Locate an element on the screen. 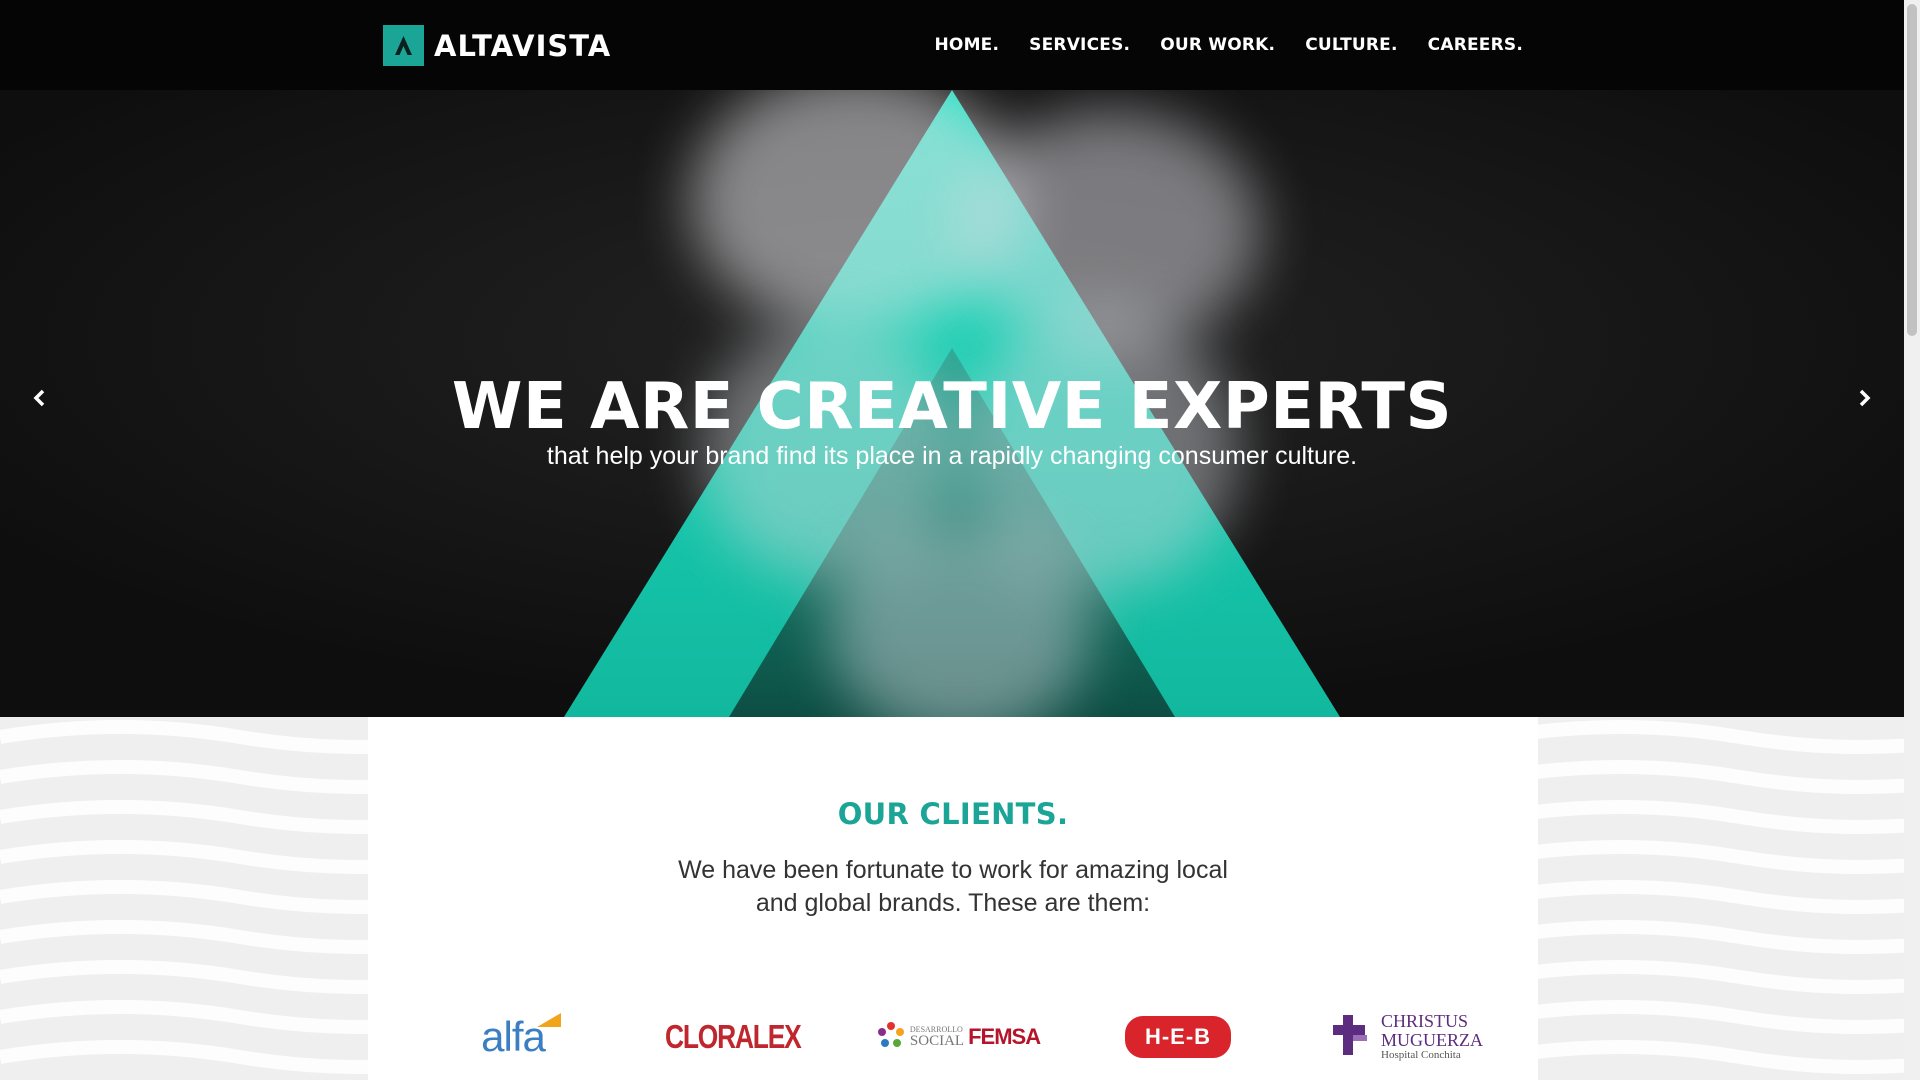 The width and height of the screenshot is (1920, 1080). hero-title: WE ARE CREATIVE EXPERTS is located at coordinates (952, 407).